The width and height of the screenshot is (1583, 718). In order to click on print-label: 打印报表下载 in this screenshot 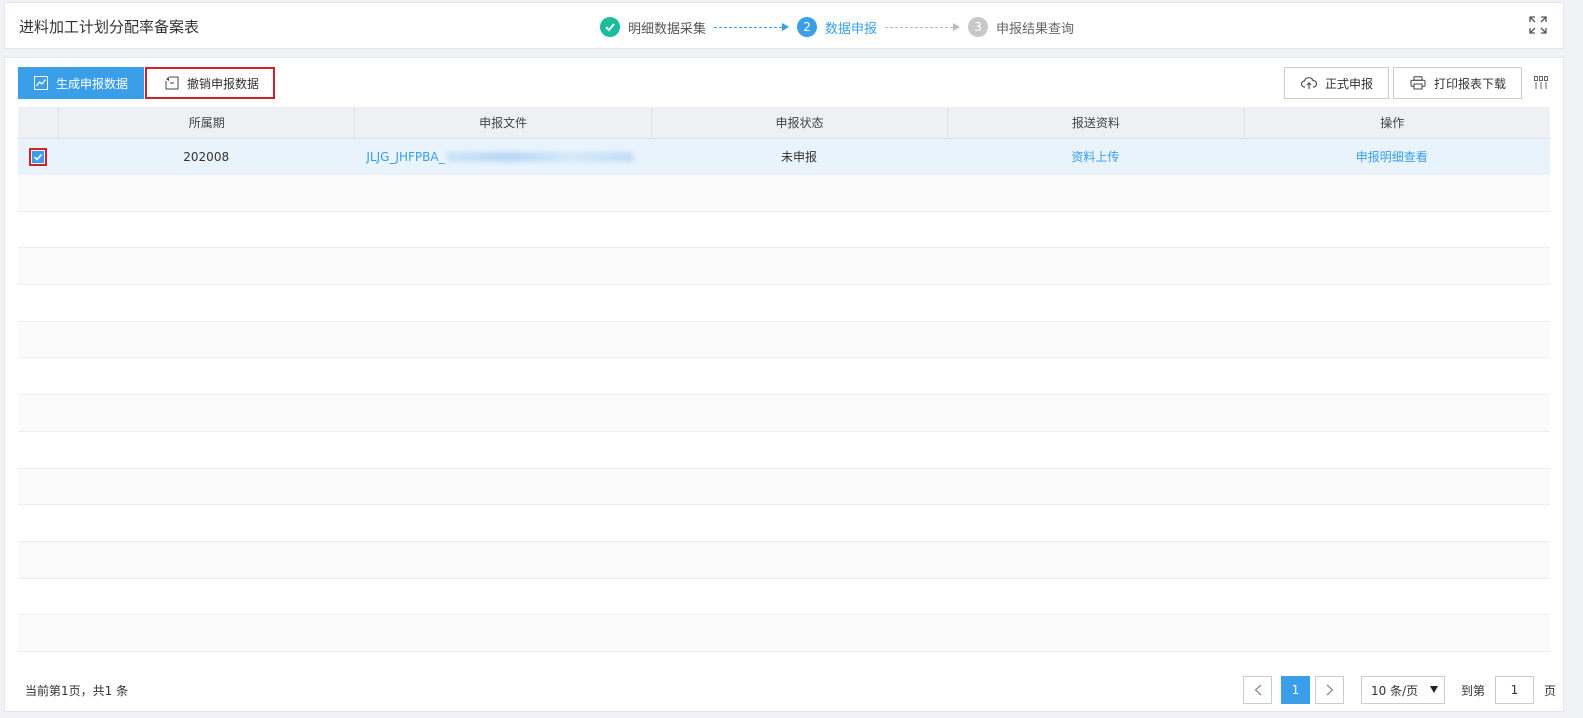, I will do `click(1470, 83)`.